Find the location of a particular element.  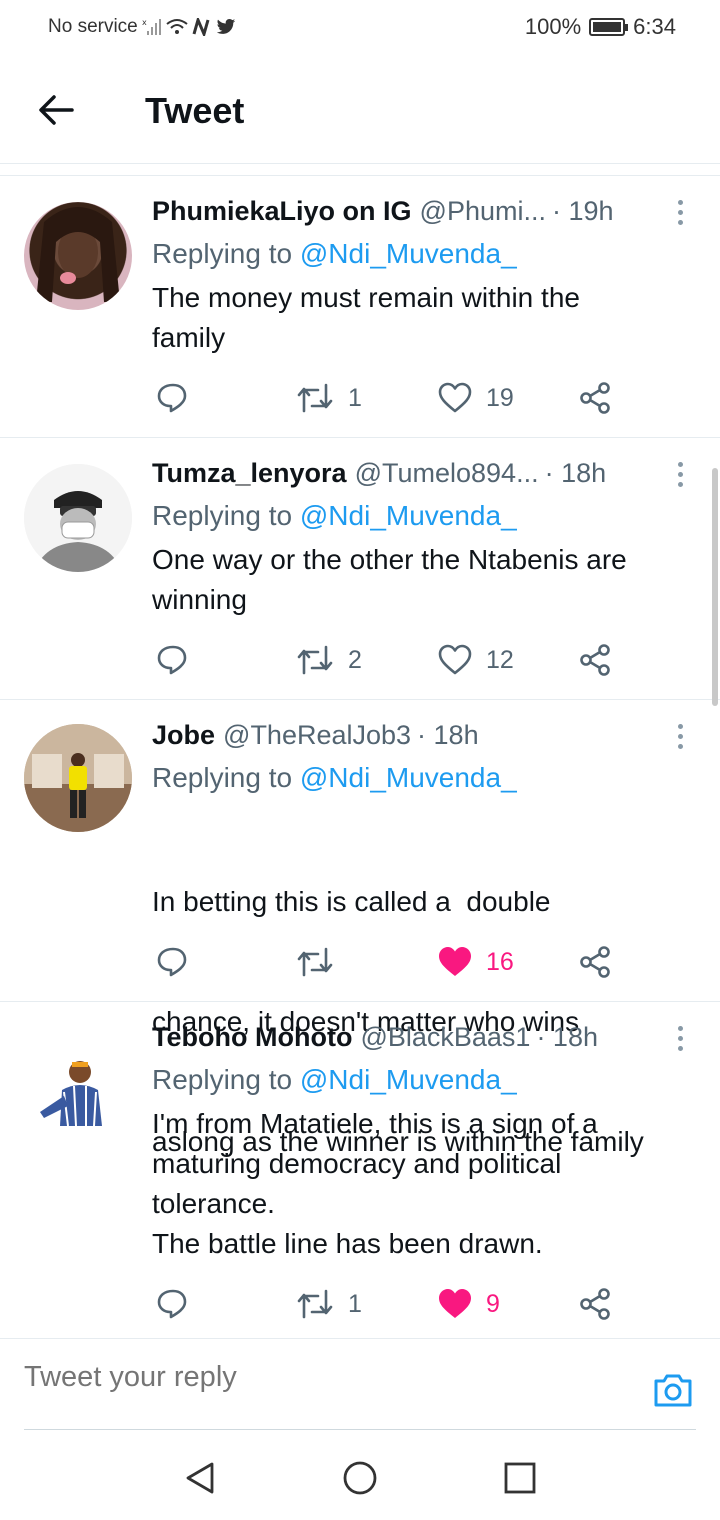

back-arrow-icon is located at coordinates (56, 110).